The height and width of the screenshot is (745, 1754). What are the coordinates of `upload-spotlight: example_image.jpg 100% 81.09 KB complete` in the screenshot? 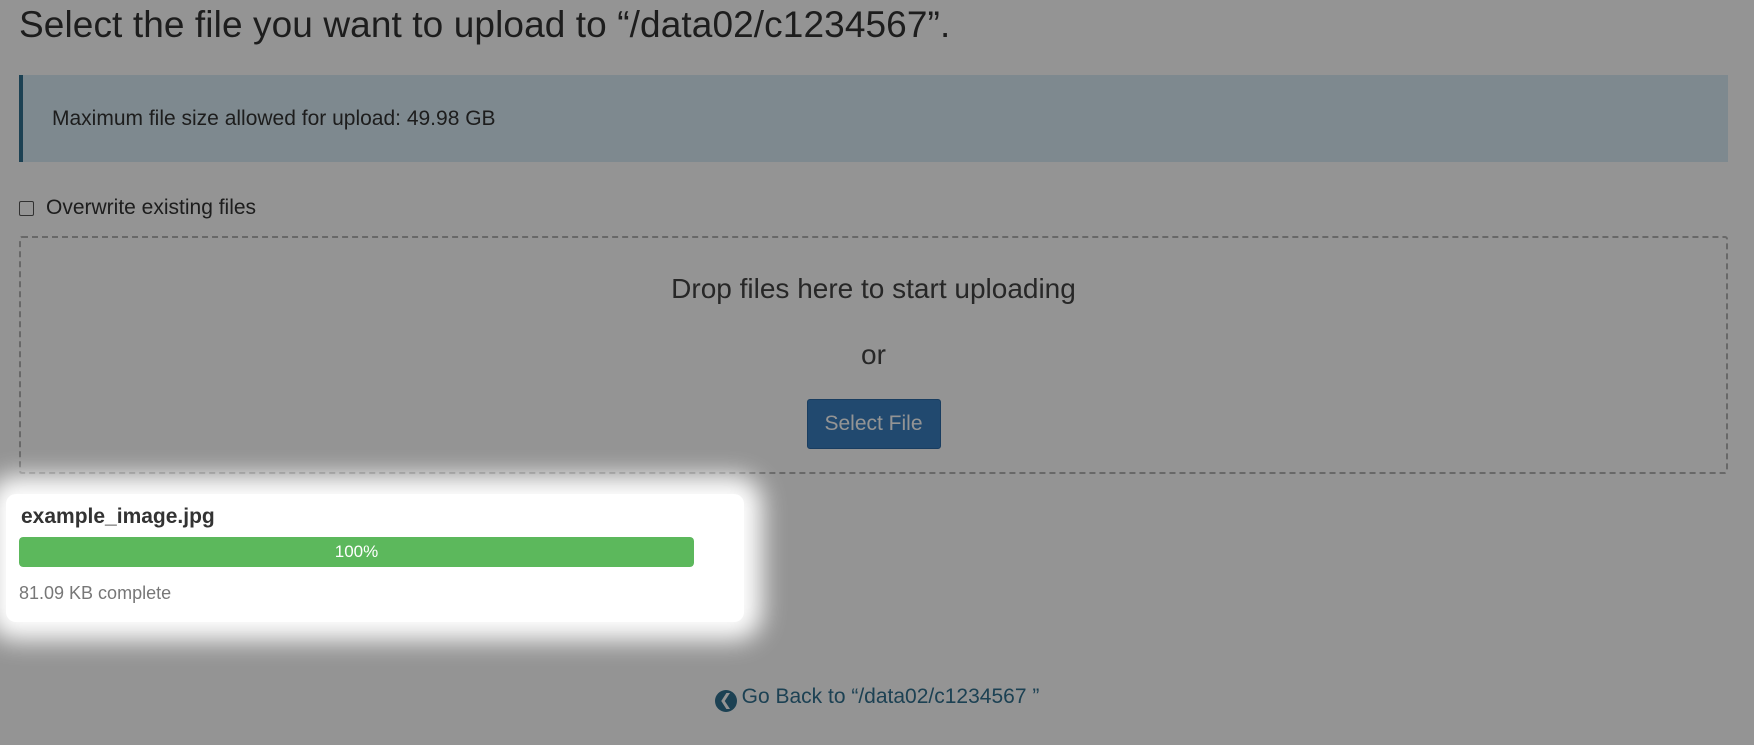 It's located at (375, 558).